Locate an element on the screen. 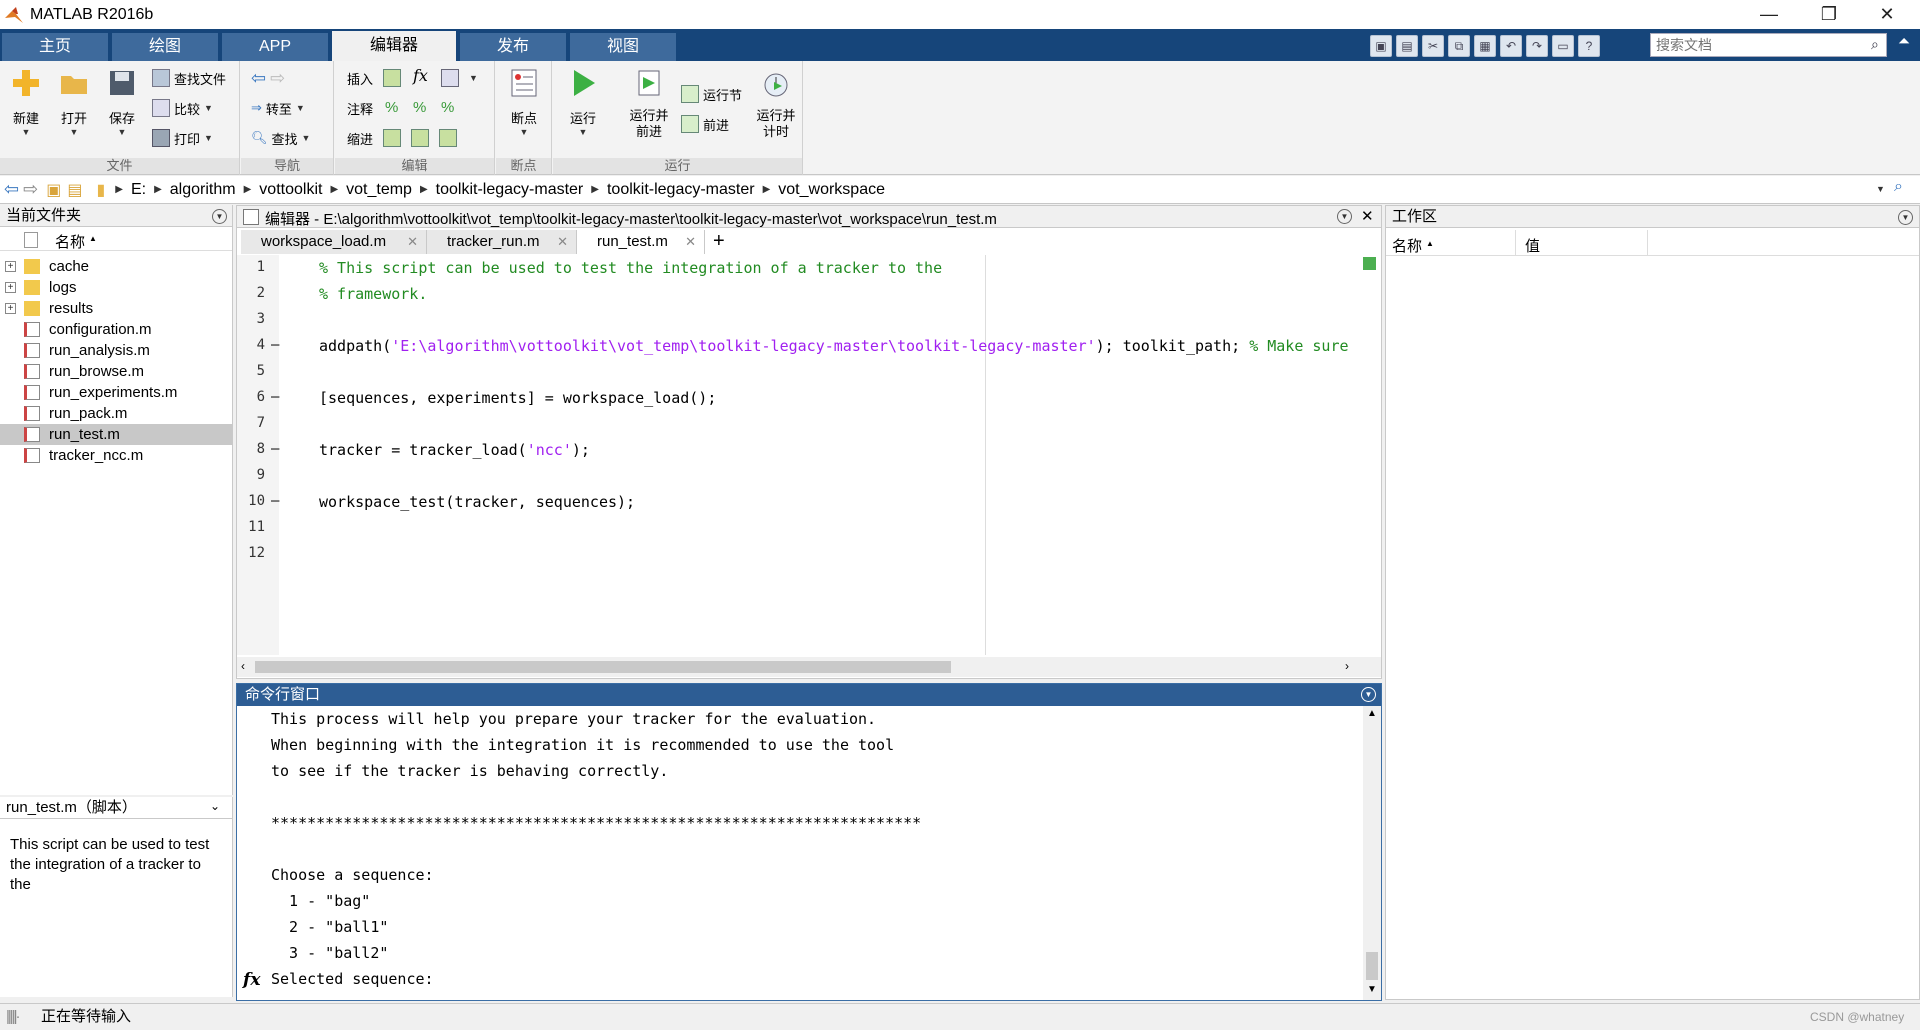 This screenshot has height=1030, width=1920. search-folder-icon: ⌕ is located at coordinates (1898, 187).